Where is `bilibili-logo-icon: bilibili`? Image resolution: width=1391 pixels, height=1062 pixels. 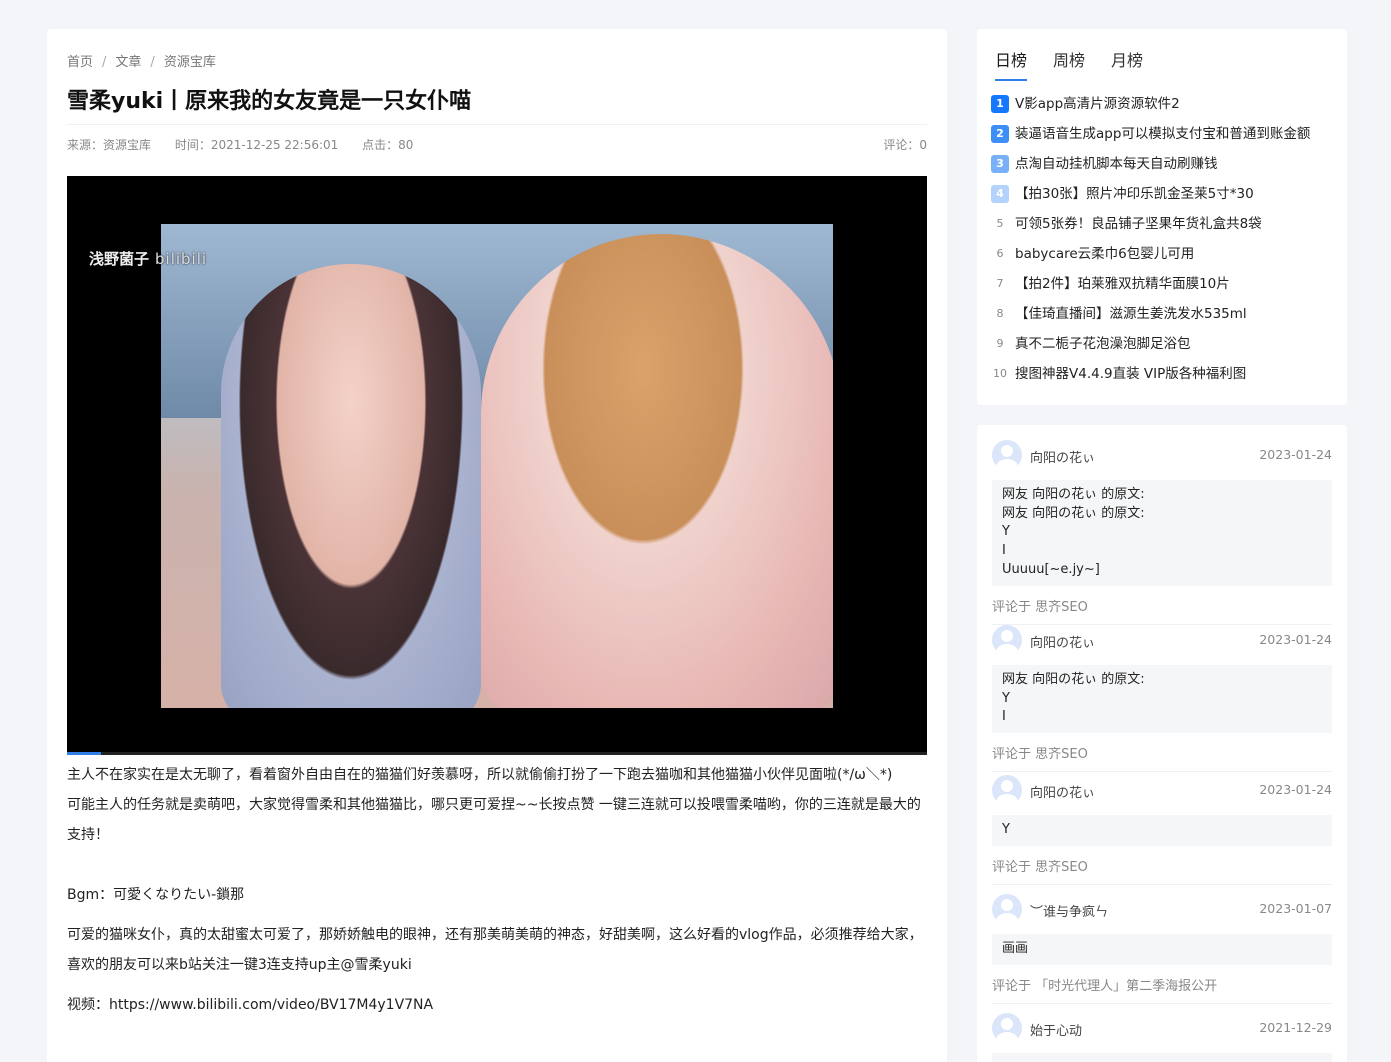
bilibili-logo-icon: bilibili is located at coordinates (181, 259).